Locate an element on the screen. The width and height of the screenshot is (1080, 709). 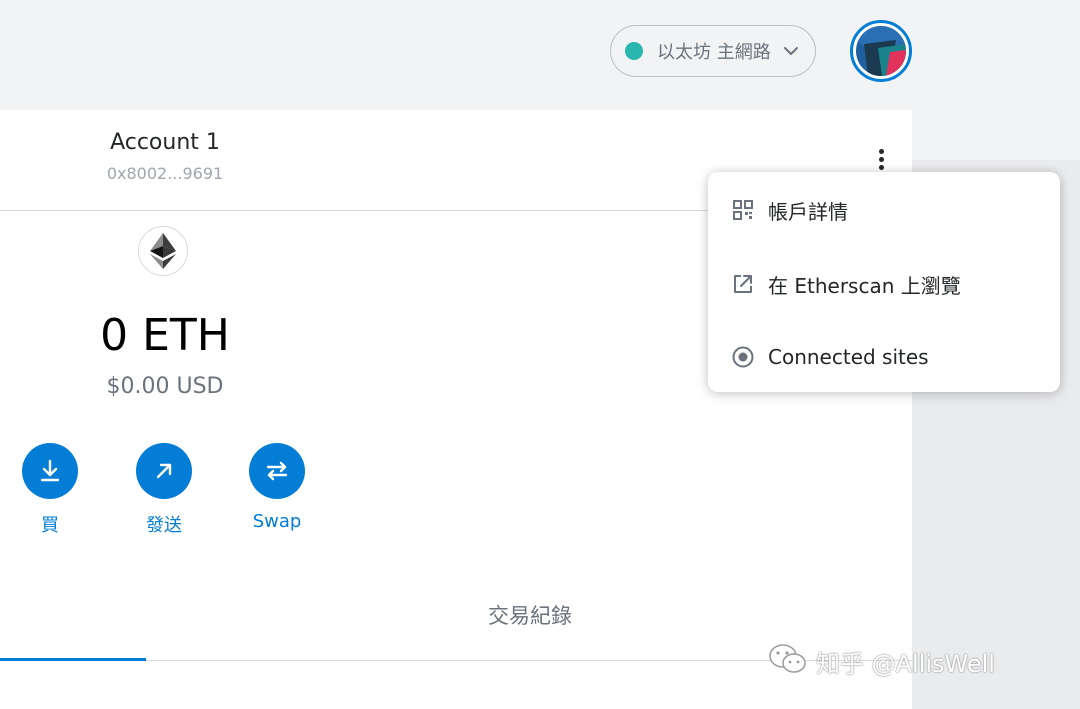
network-name: 以太坊 主網路 is located at coordinates (714, 52).